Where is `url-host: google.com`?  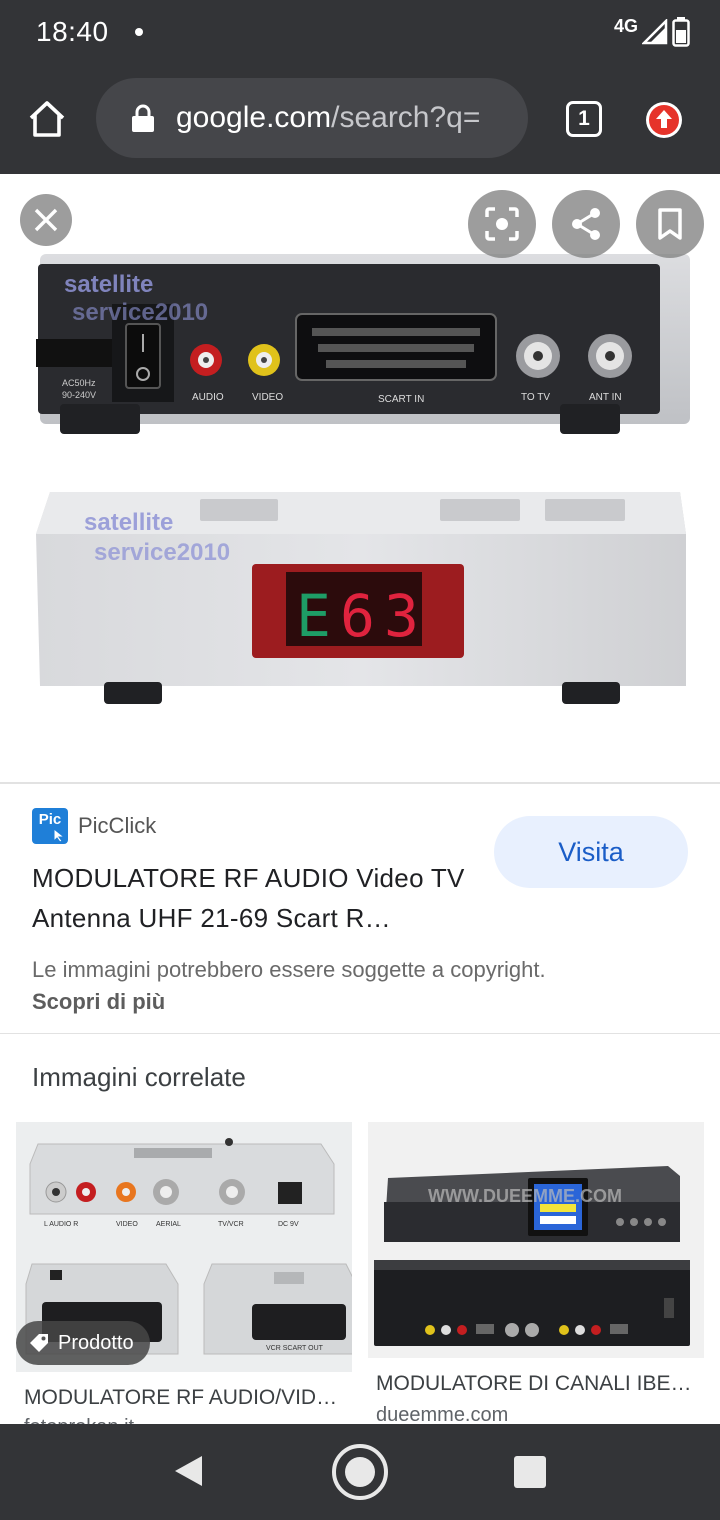 url-host: google.com is located at coordinates (254, 117).